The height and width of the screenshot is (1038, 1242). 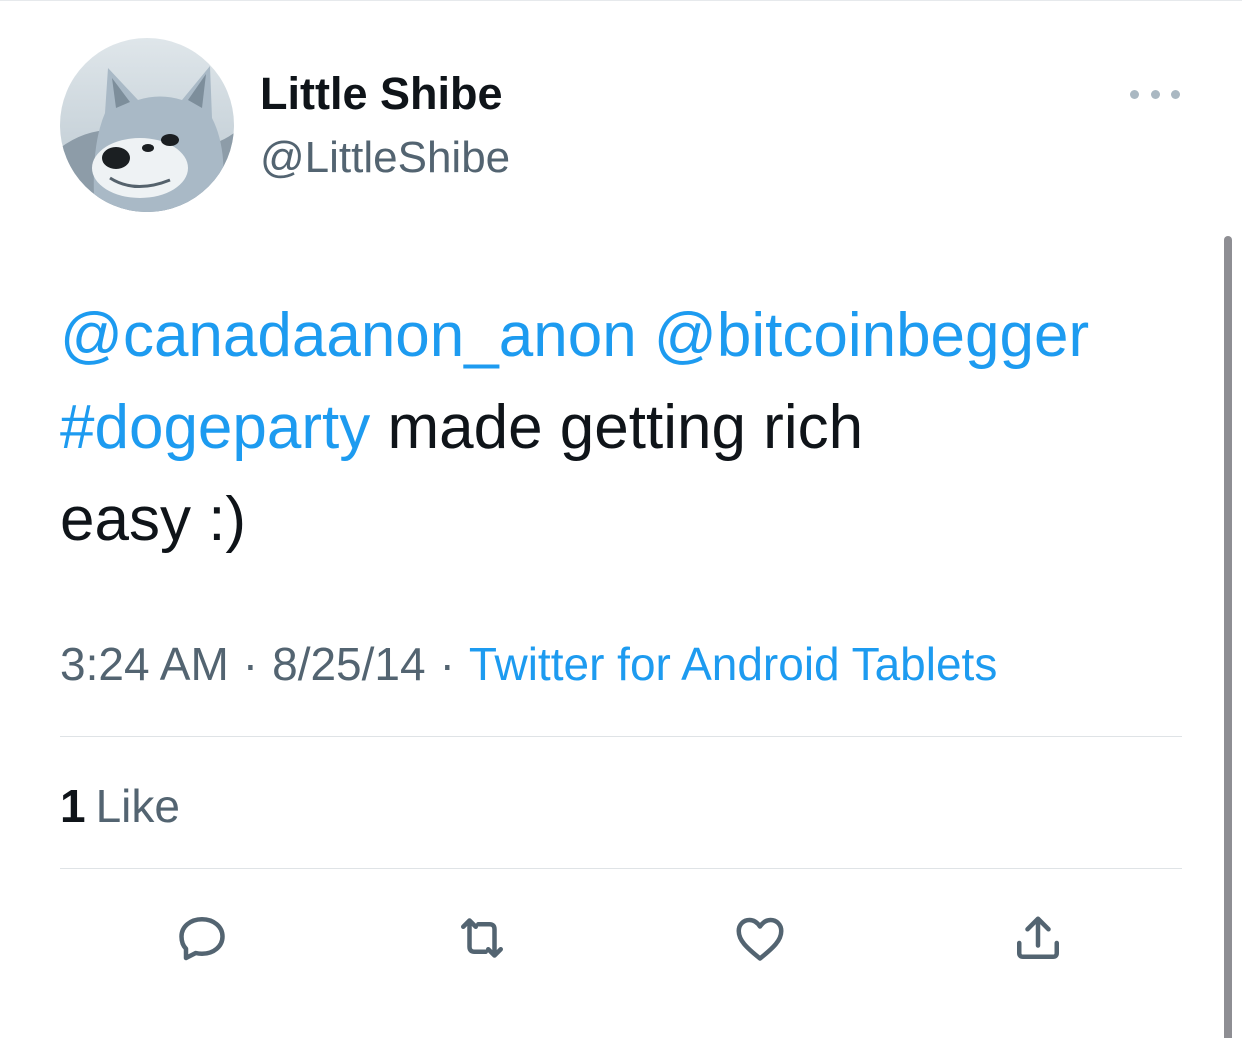 What do you see at coordinates (73, 806) in the screenshot?
I see `likes-count: 1` at bounding box center [73, 806].